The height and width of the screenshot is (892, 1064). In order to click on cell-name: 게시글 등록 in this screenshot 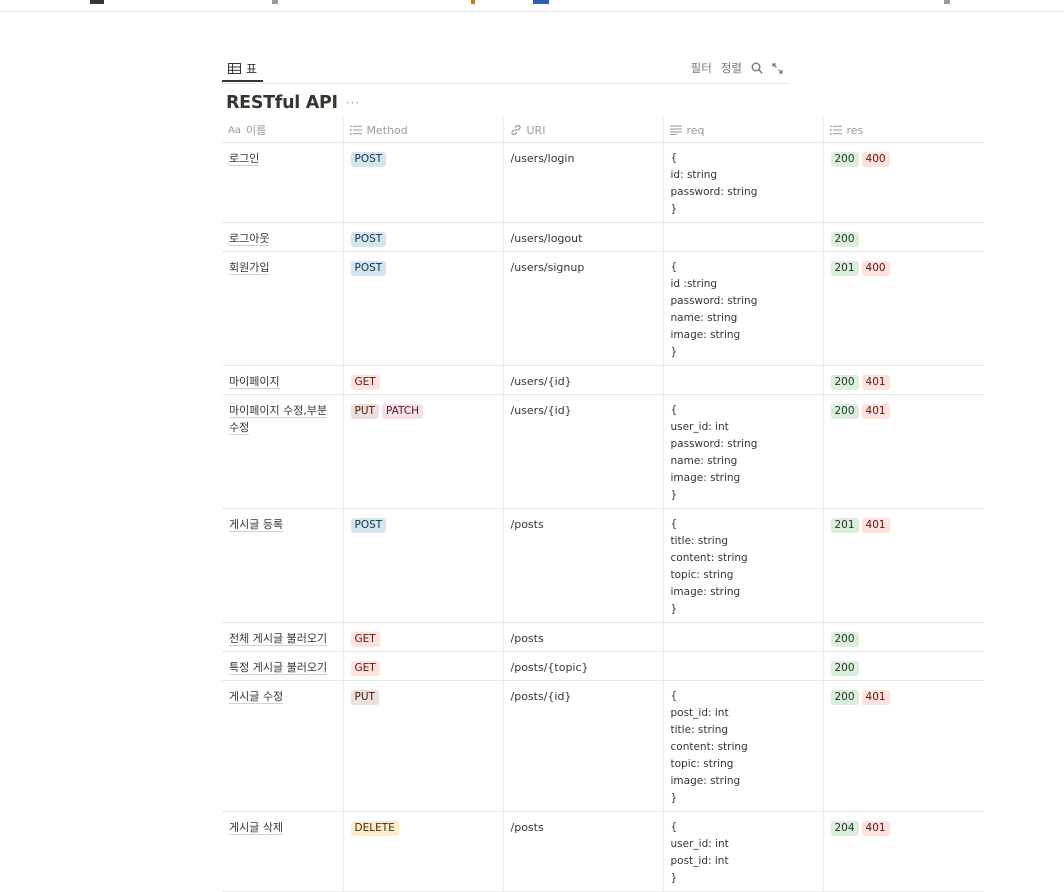, I will do `click(282, 565)`.